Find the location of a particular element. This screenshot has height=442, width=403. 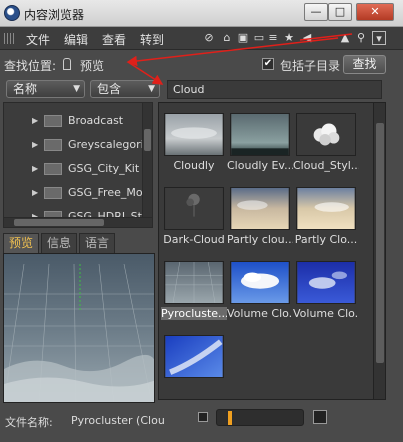

menu-view: 查看 is located at coordinates (114, 39).